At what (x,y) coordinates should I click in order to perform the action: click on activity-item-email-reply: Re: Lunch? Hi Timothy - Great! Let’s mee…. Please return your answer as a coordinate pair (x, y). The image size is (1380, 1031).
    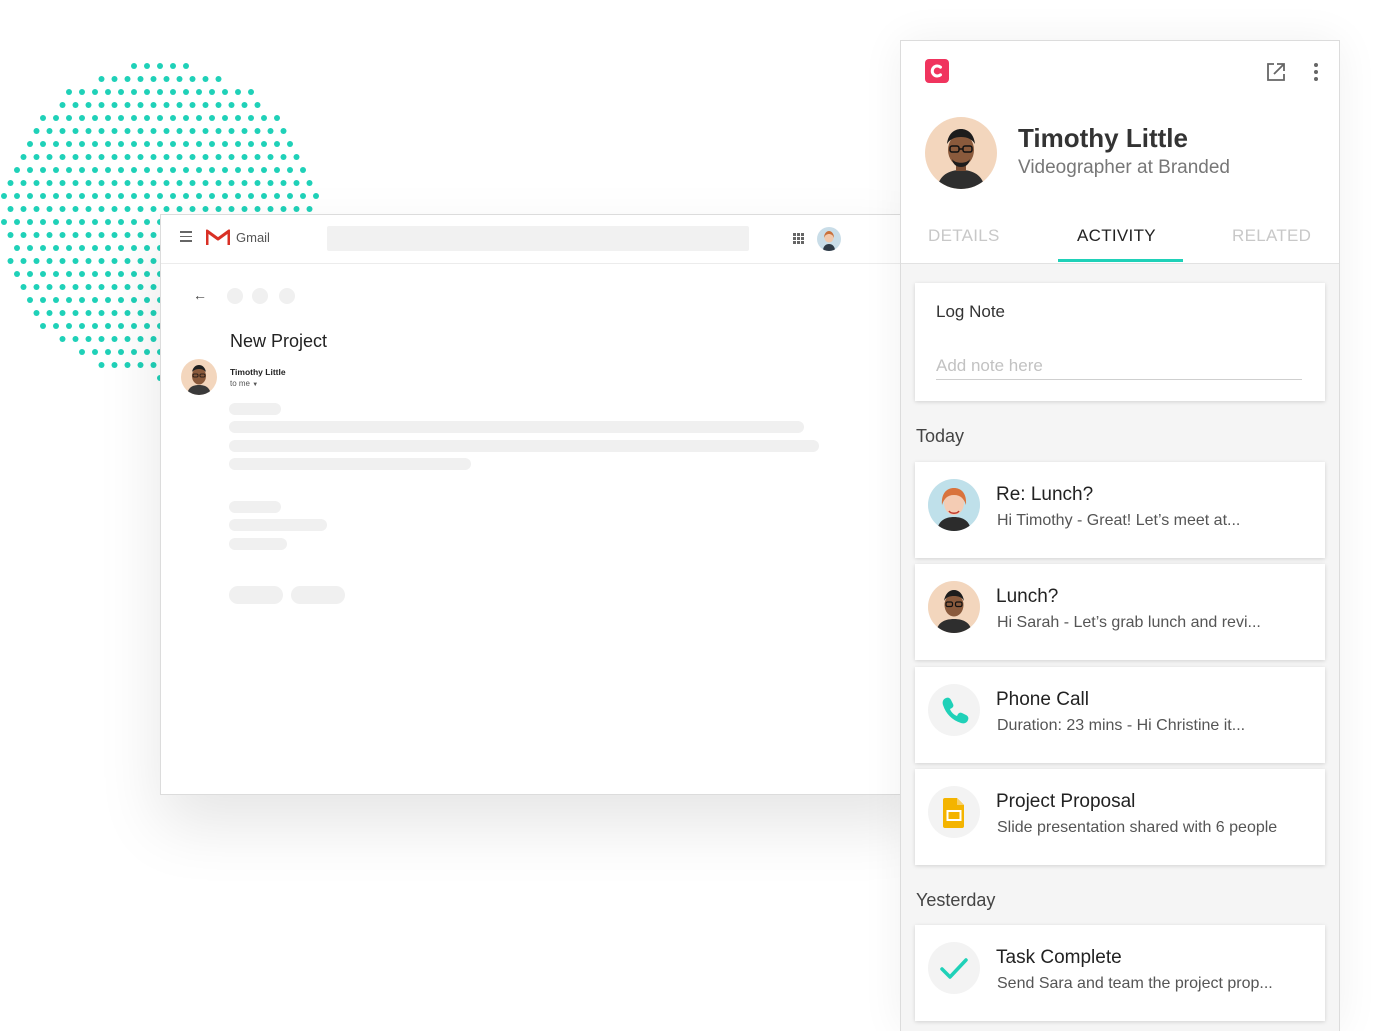
    Looking at the image, I should click on (1120, 510).